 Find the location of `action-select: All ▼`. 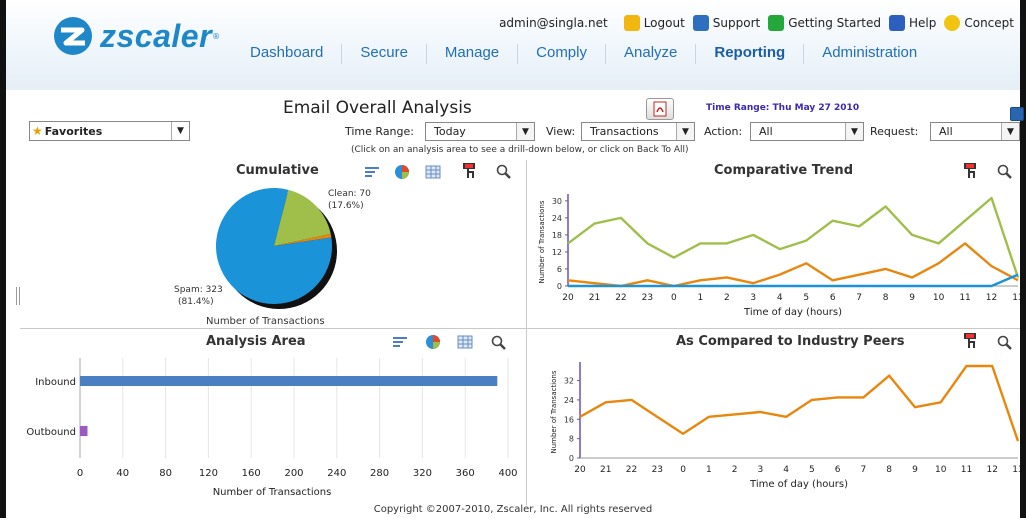

action-select: All ▼ is located at coordinates (807, 131).